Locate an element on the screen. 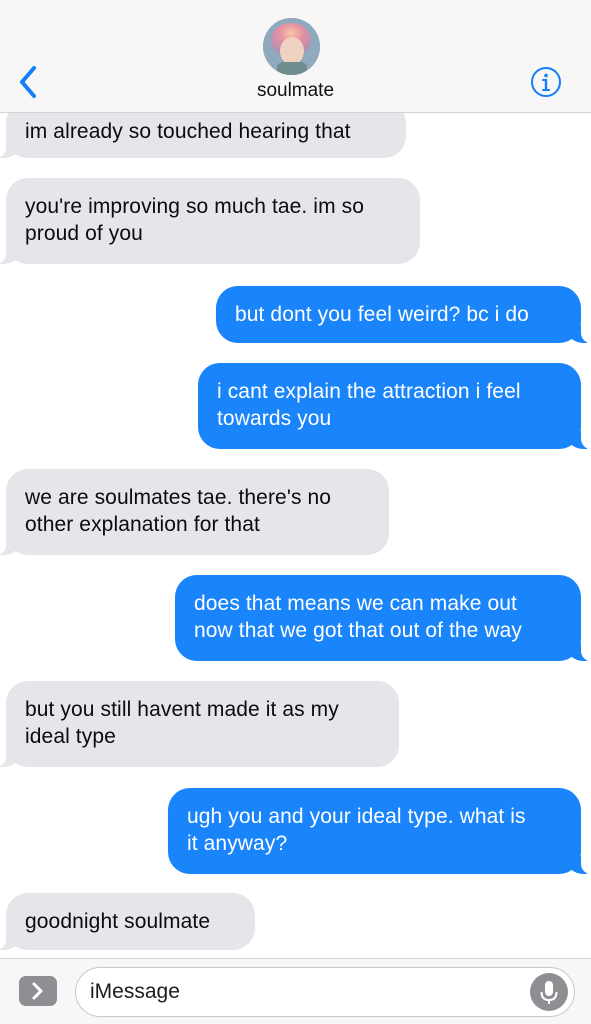  message-bubble-received: goodnight soulmate is located at coordinates (127, 921).